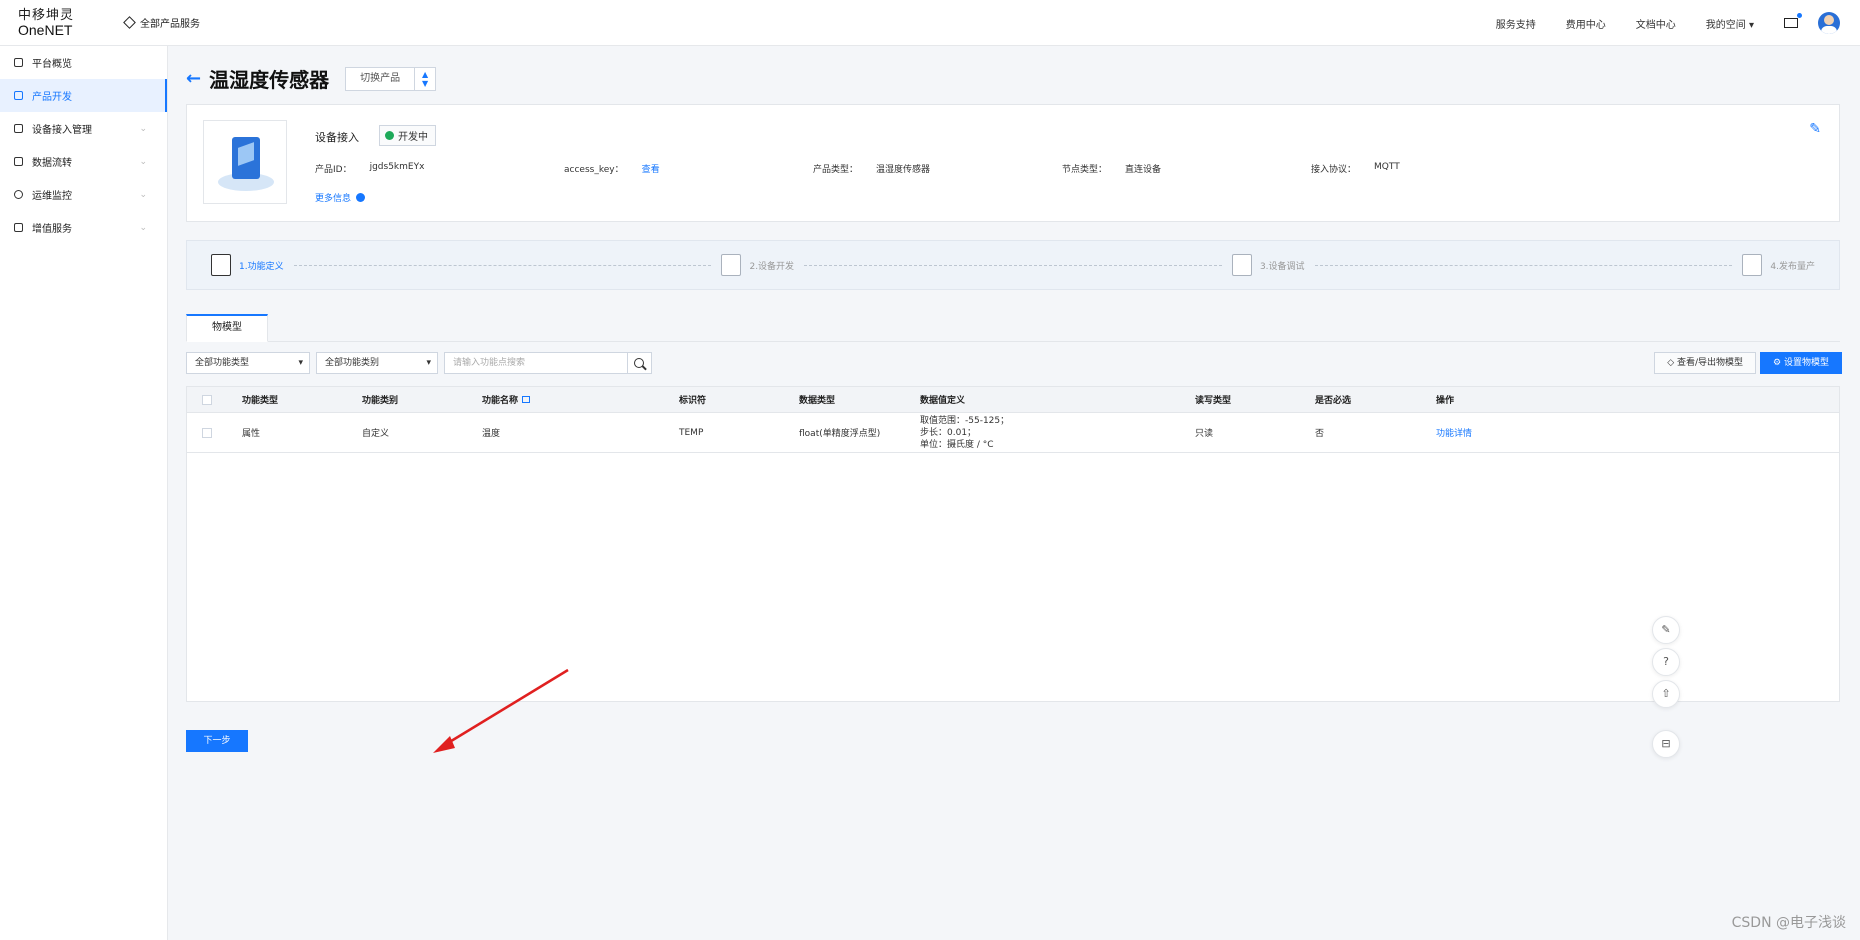  Describe the element at coordinates (817, 401) in the screenshot. I see `col-header: 数据类型` at that location.